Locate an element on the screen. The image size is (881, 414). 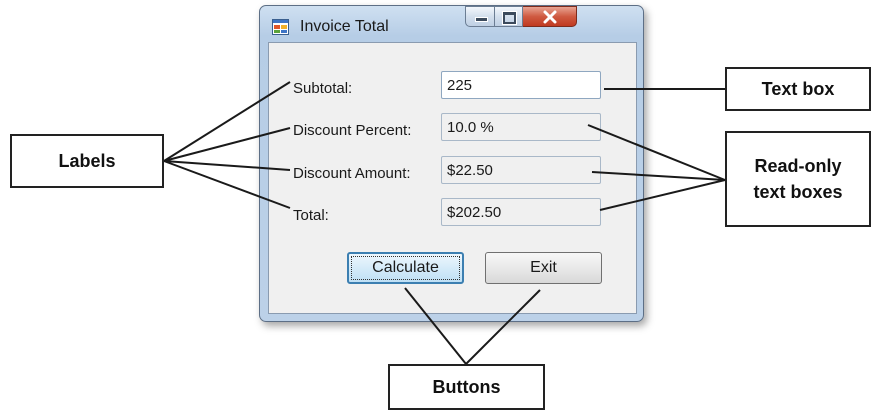
subtotal-text-box: 225 is located at coordinates (521, 85).